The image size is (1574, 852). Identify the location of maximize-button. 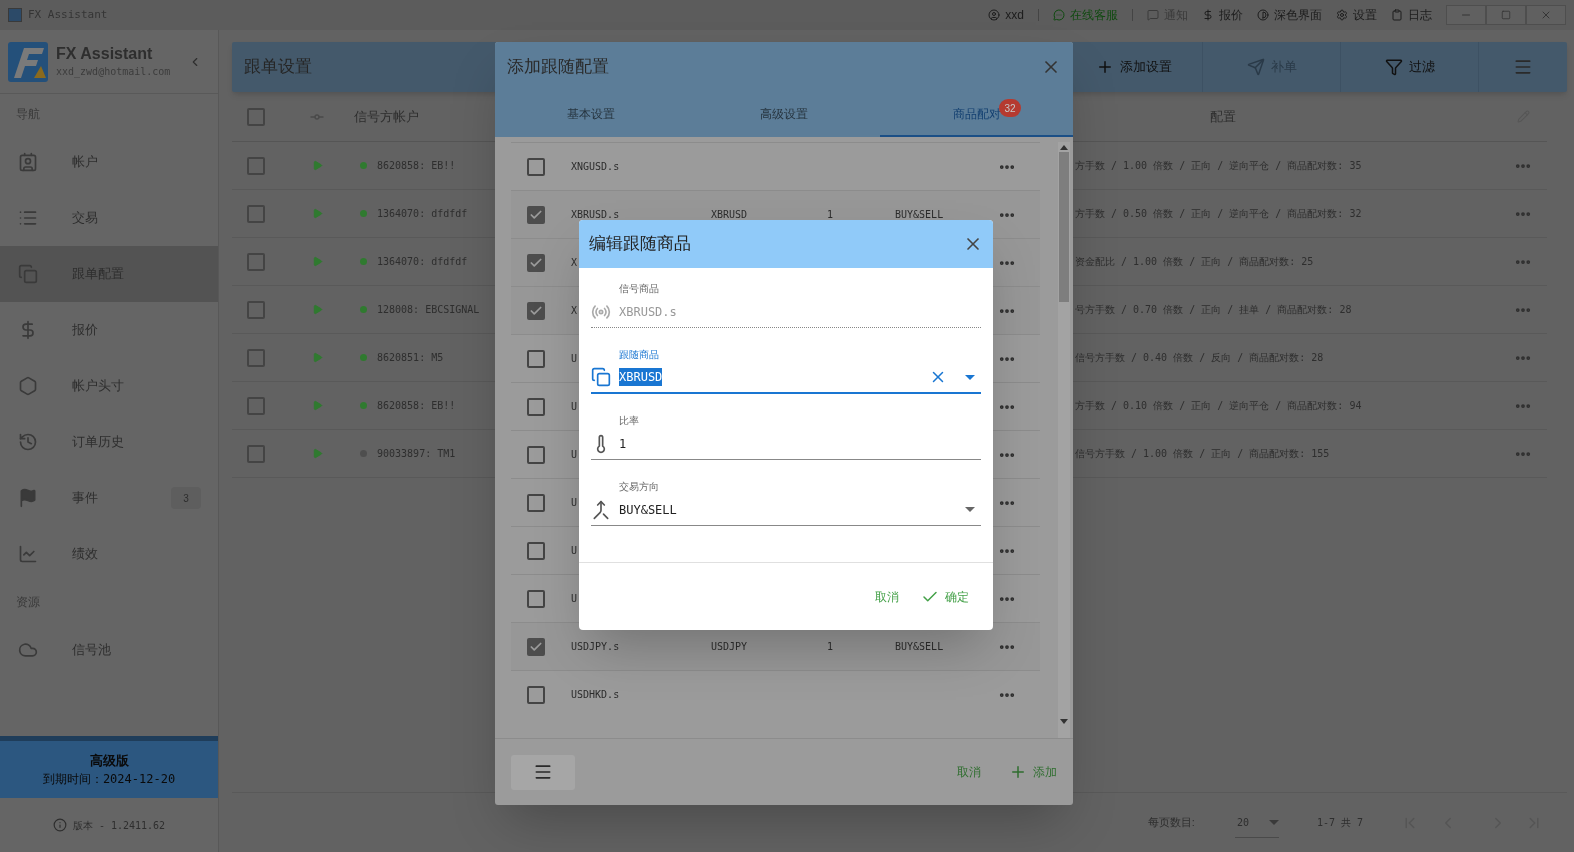
(1506, 15).